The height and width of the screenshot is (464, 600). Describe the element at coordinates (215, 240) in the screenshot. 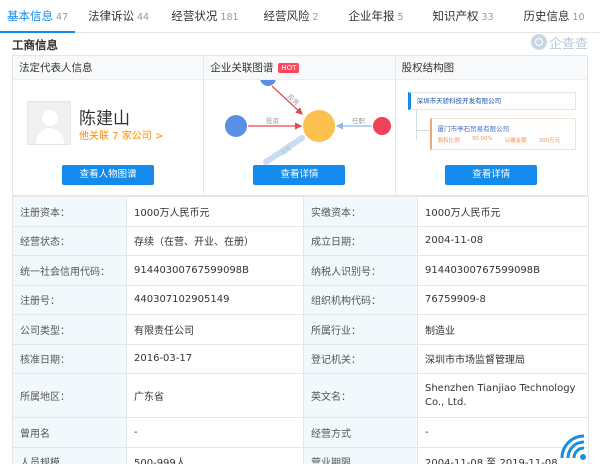

I see `value-status: 存续（在营、开业、在册）` at that location.